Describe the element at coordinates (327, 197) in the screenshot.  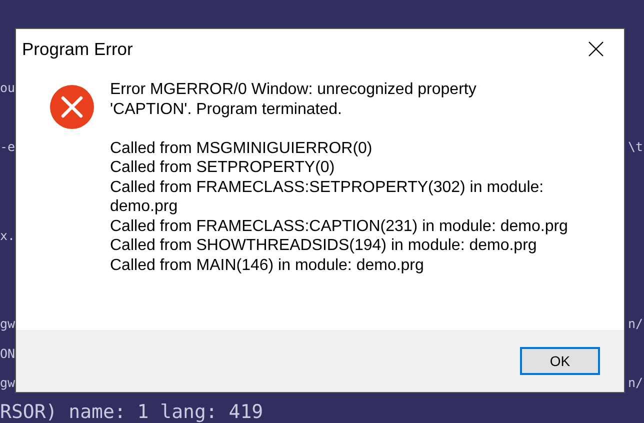
I see `call-trace-line: Called from FRAMECLASS:SETPROPERTY(302) in module: demo.prg` at that location.